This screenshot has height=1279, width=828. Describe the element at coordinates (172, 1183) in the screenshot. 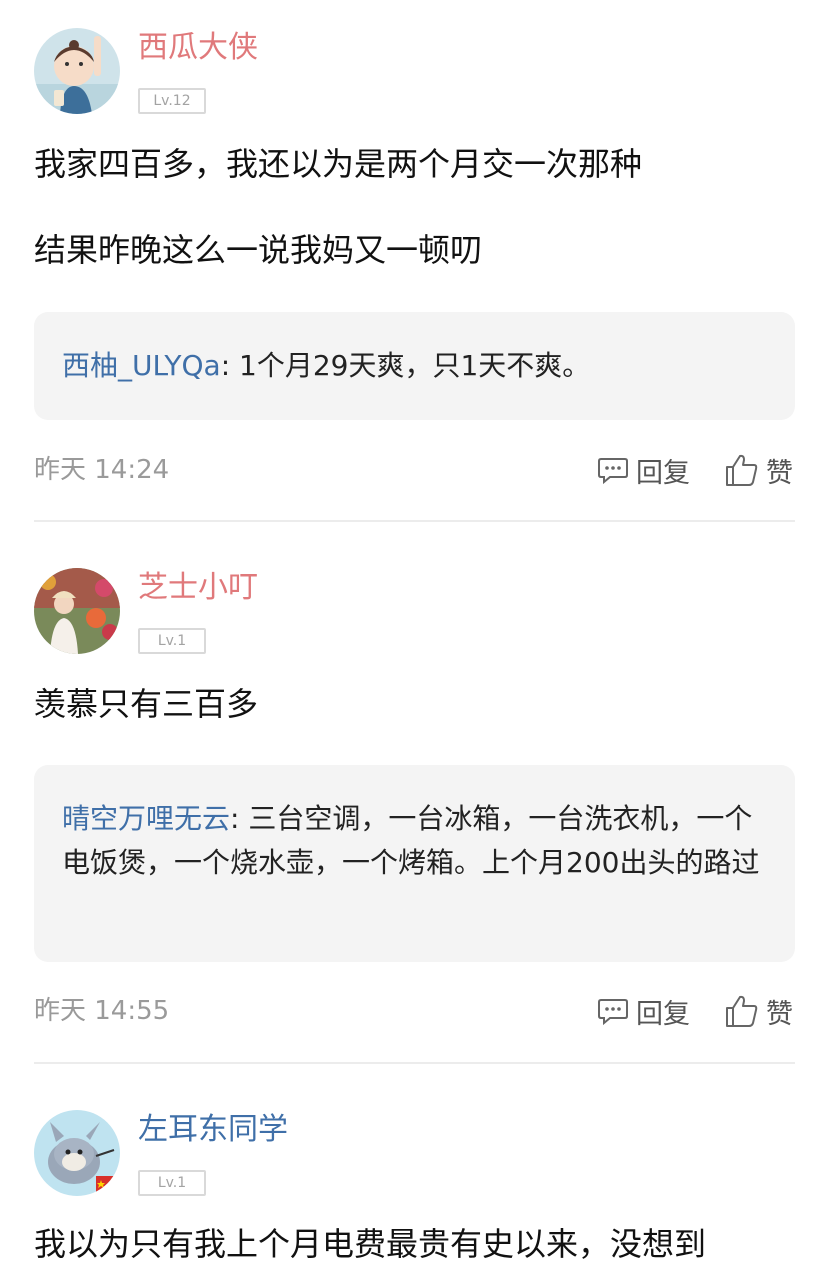

I see `level-badge: Lv.1` at that location.